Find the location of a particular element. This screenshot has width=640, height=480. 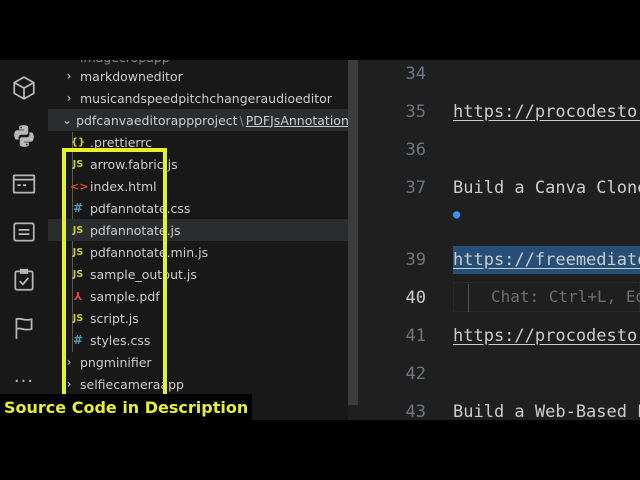

tree-item-label: pdfannotate.min.js is located at coordinates (149, 252).